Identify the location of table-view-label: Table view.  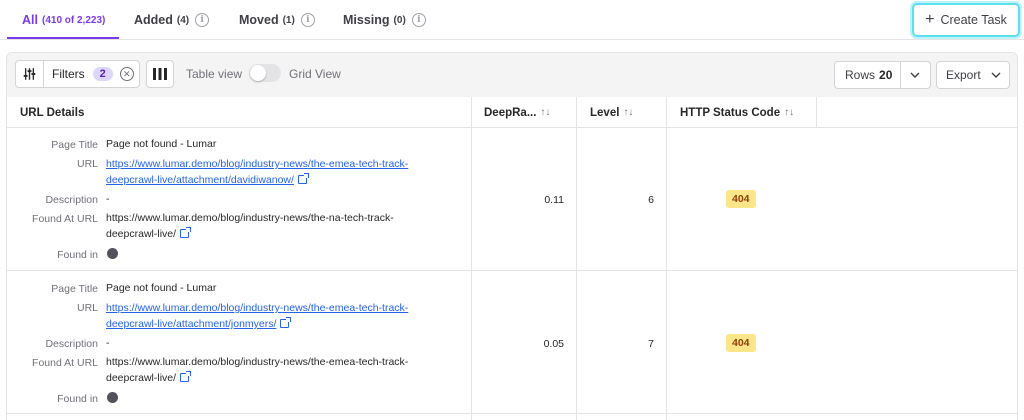
(214, 74).